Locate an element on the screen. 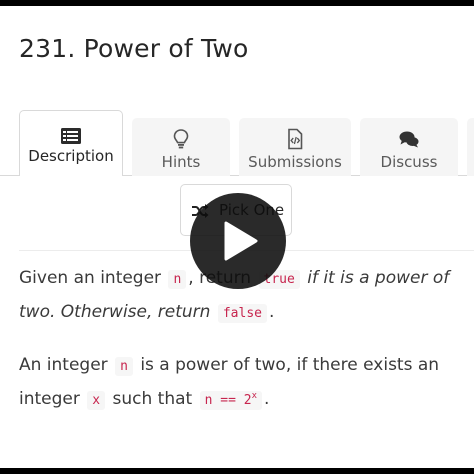 The height and width of the screenshot is (474, 474). problem-title: 231. Power of Two is located at coordinates (134, 48).